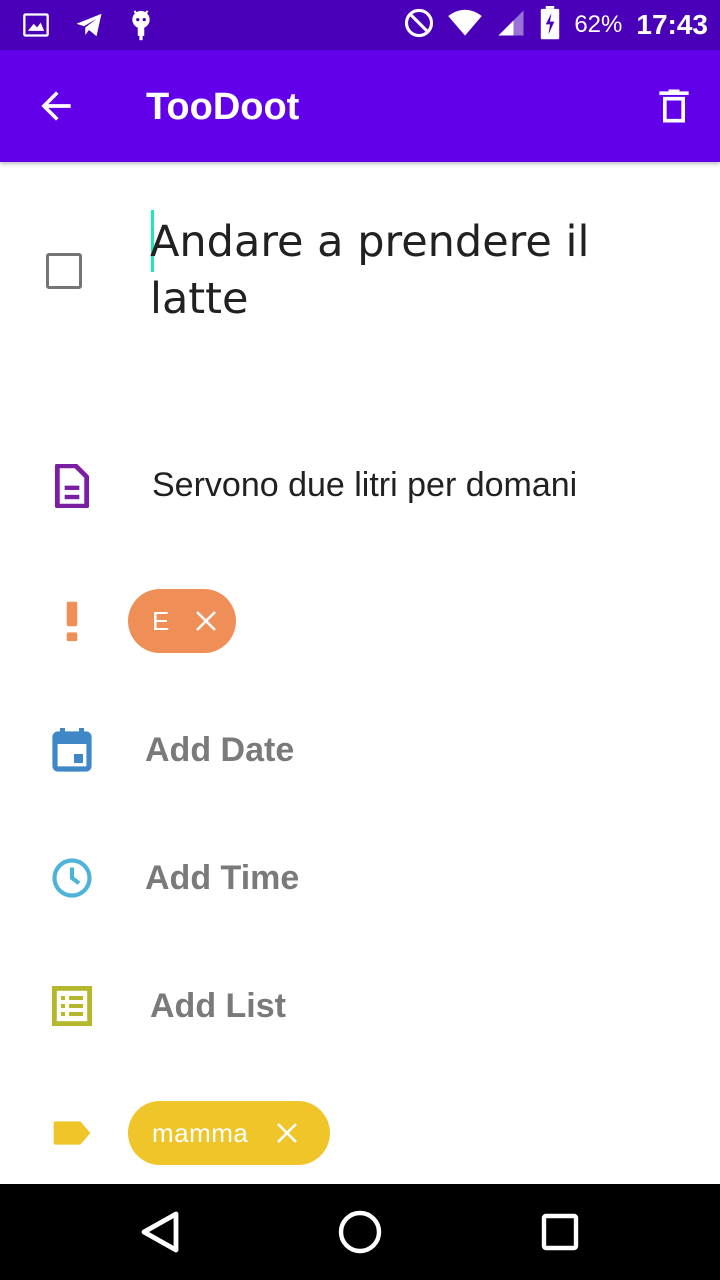  What do you see at coordinates (674, 106) in the screenshot?
I see `trash-icon` at bounding box center [674, 106].